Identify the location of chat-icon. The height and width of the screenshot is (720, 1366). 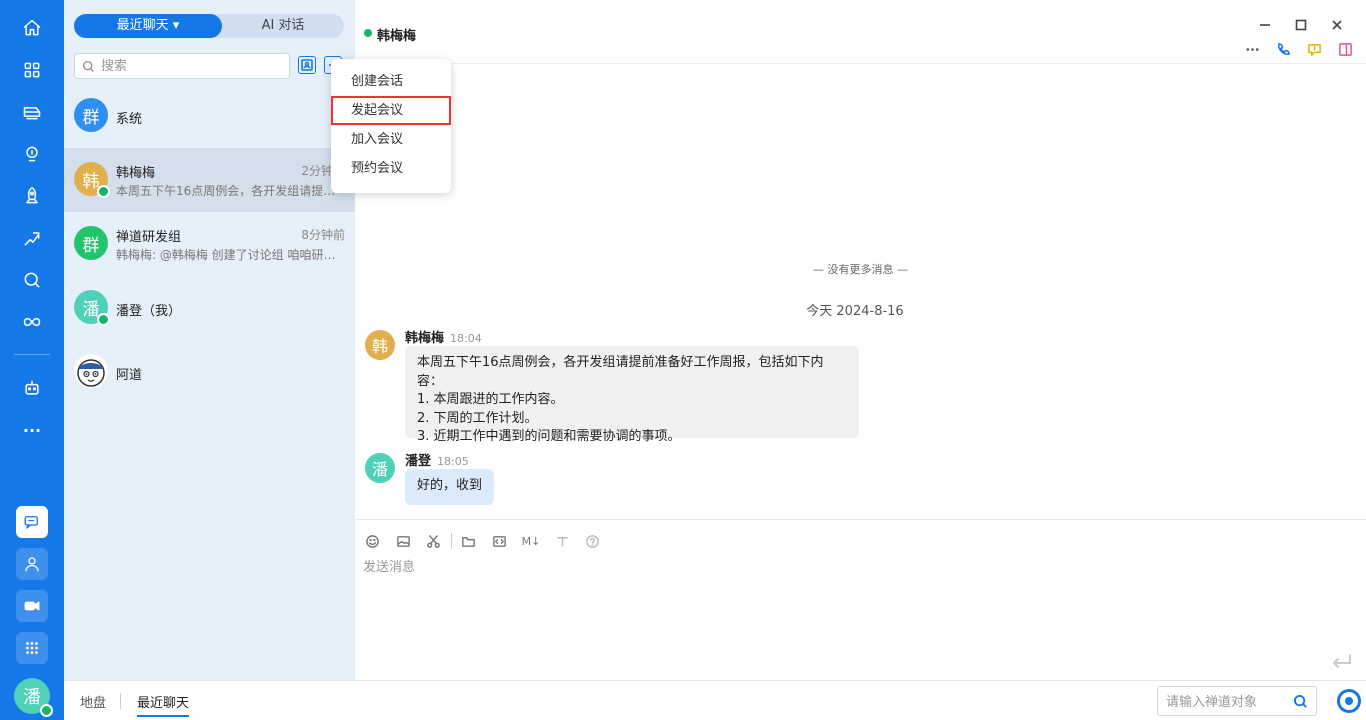
(32, 522).